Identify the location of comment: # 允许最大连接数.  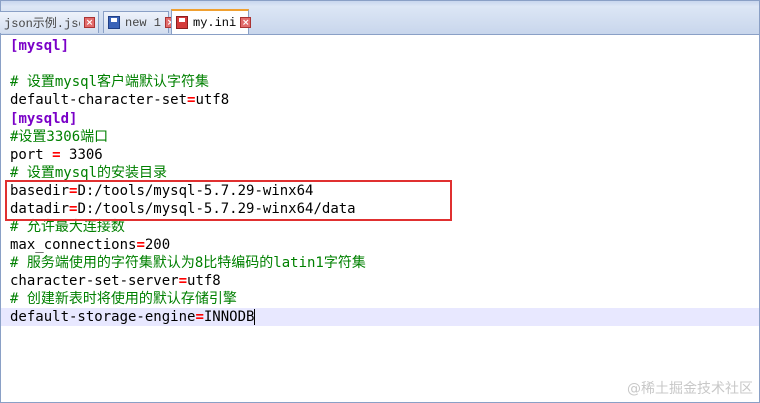
(67, 227).